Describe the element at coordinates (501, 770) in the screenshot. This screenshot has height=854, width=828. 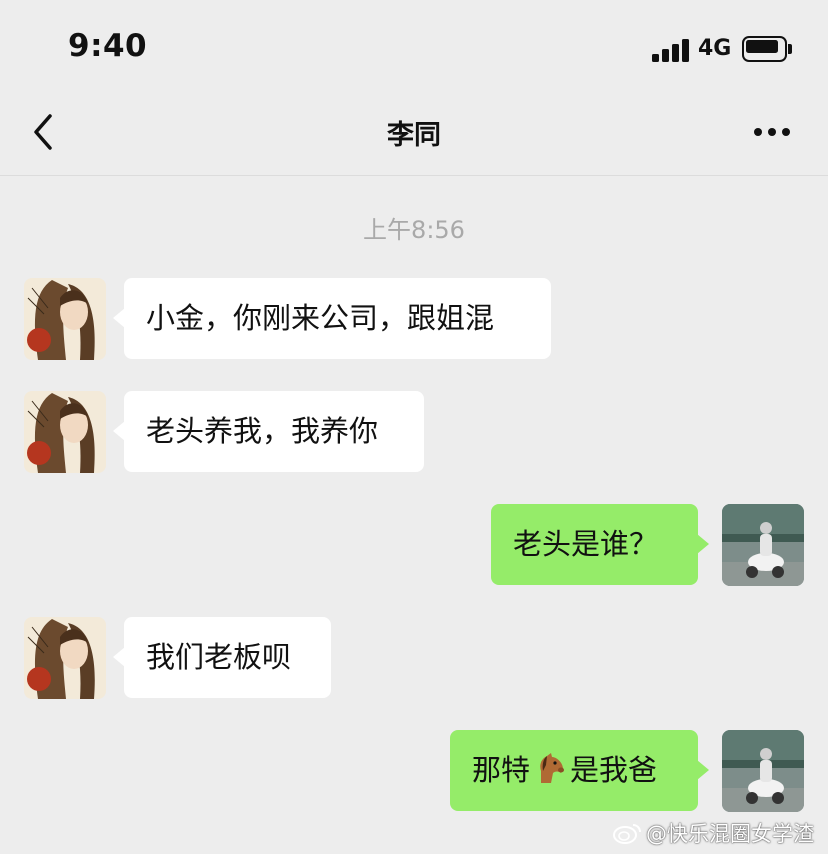
I see `message-text-before: 那特` at that location.